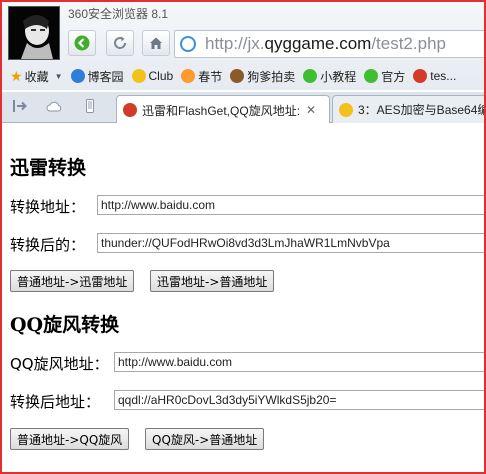 This screenshot has height=474, width=486. I want to click on cloud-icon, so click(54, 106).